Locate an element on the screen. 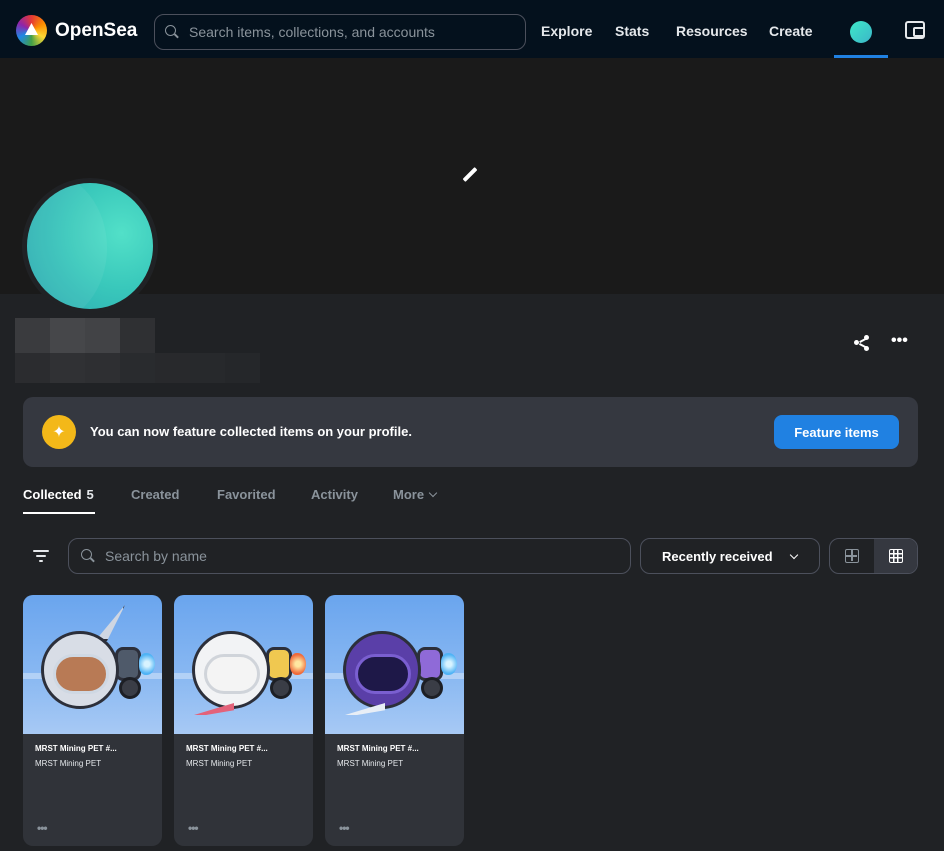 The image size is (944, 851). nav-create: Create is located at coordinates (791, 31).